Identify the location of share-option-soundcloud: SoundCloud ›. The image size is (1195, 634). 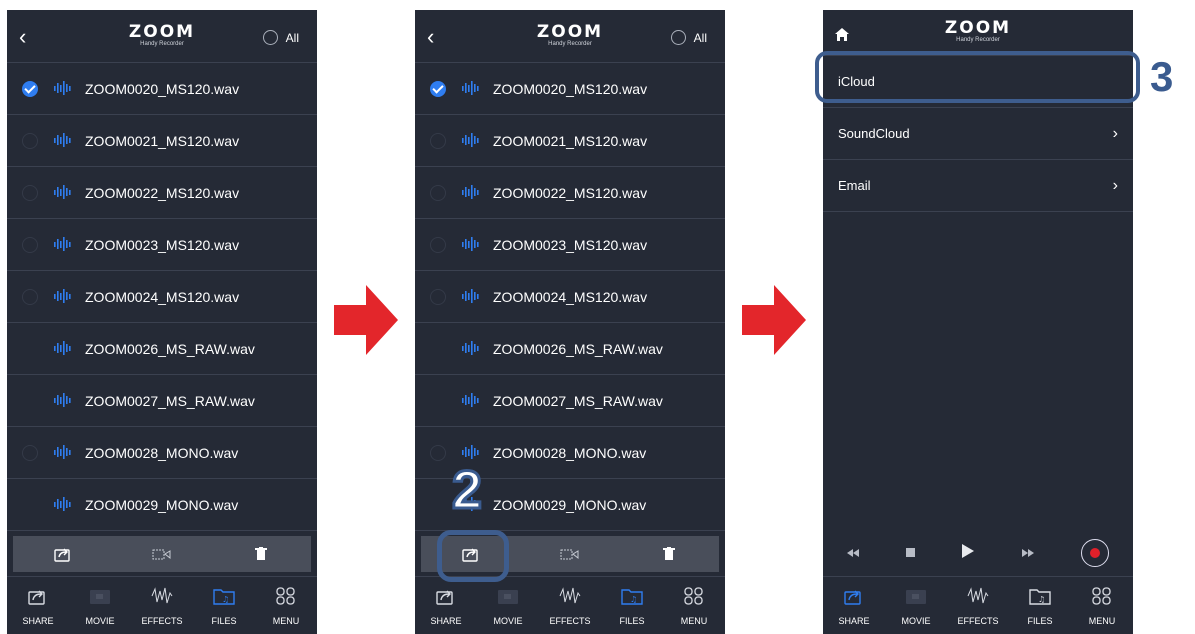
(978, 134).